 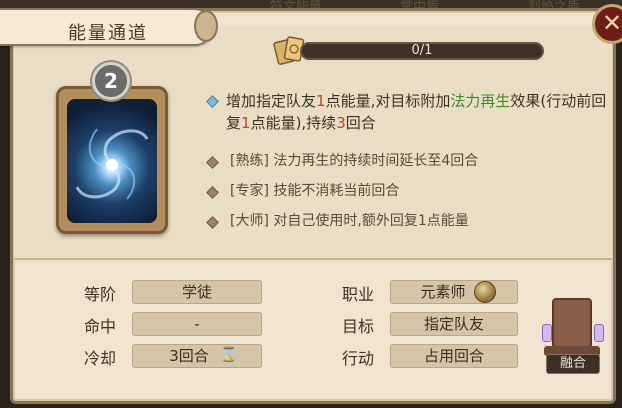 What do you see at coordinates (100, 326) in the screenshot?
I see `hit-label: 命中` at bounding box center [100, 326].